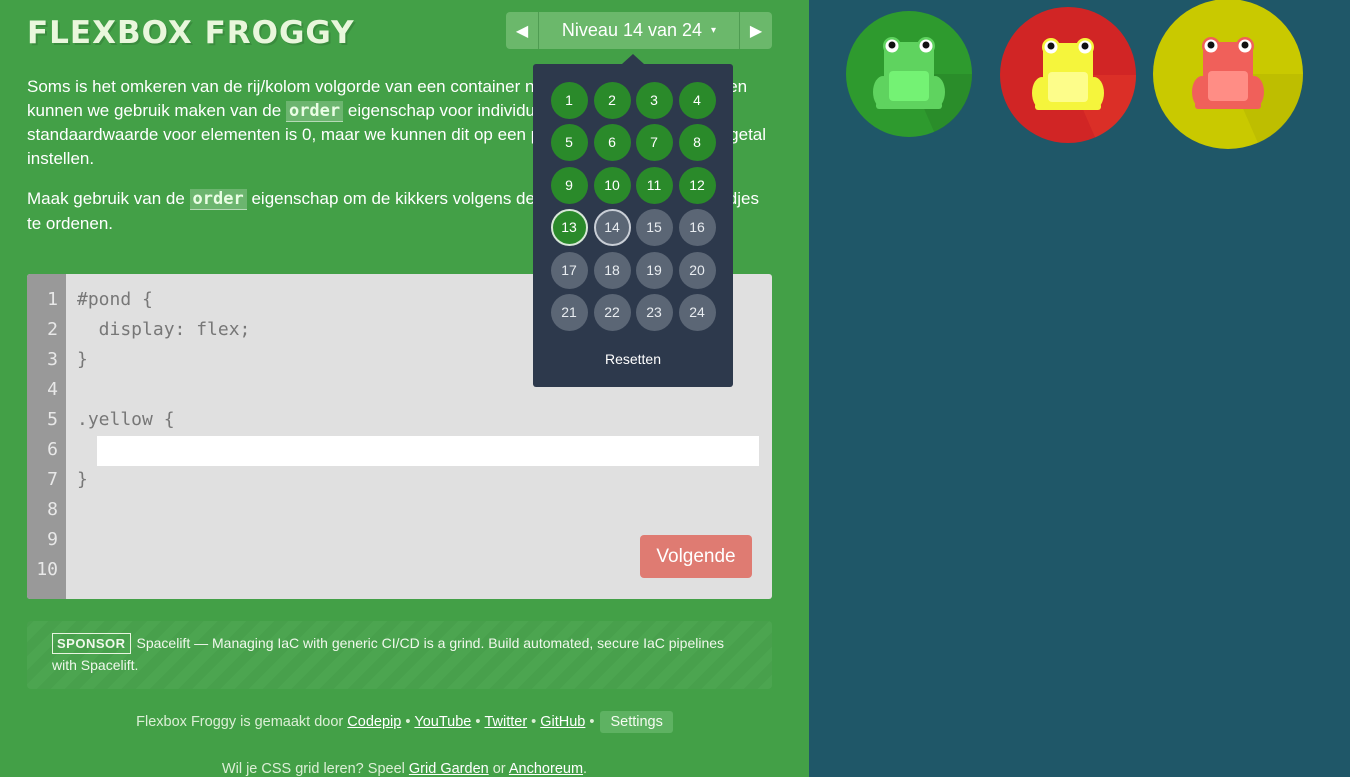 The image size is (1350, 777). What do you see at coordinates (52, 449) in the screenshot?
I see `line-number: 6` at bounding box center [52, 449].